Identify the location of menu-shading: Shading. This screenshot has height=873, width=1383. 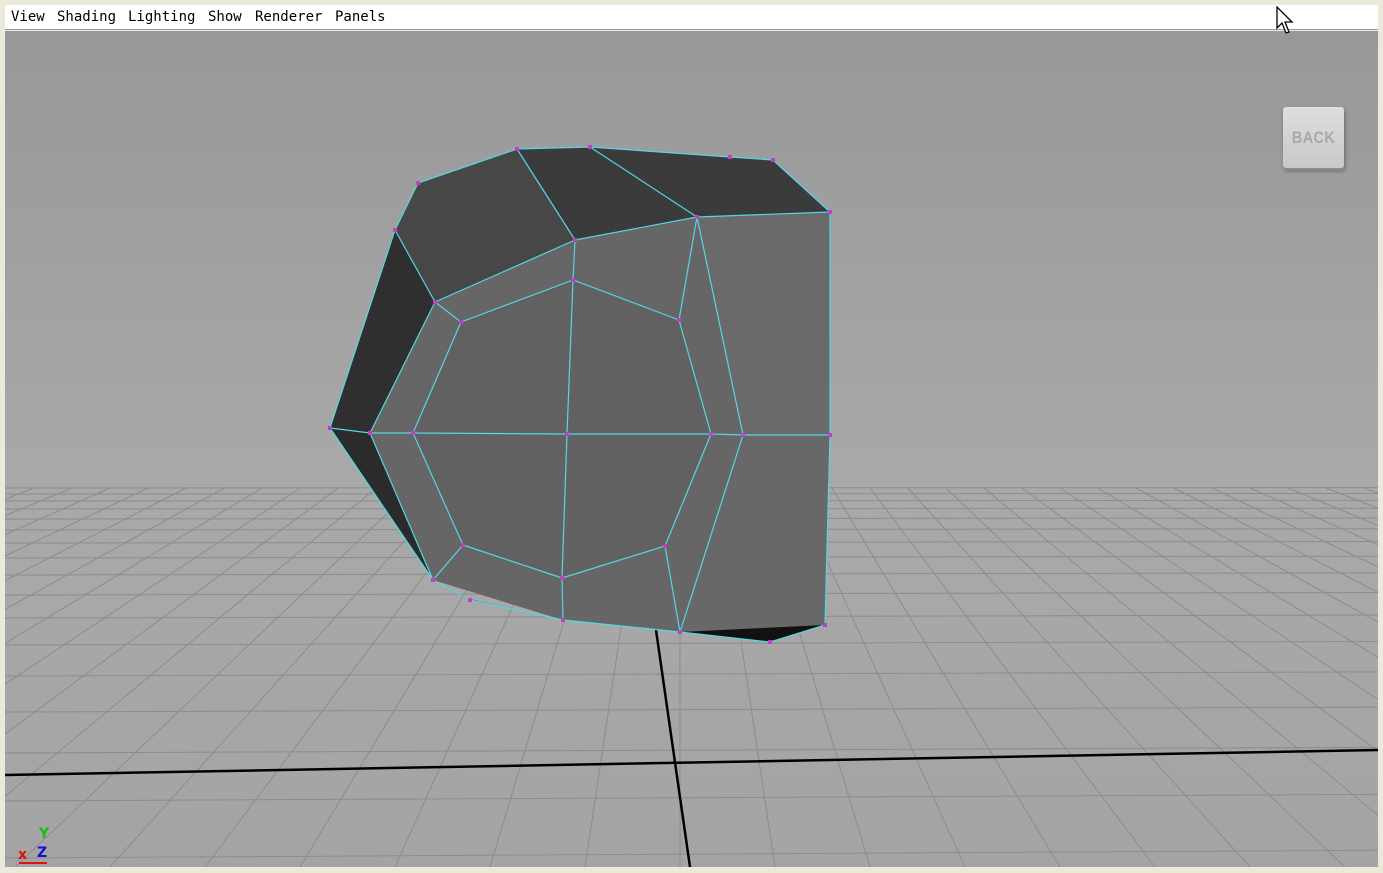
(86, 17).